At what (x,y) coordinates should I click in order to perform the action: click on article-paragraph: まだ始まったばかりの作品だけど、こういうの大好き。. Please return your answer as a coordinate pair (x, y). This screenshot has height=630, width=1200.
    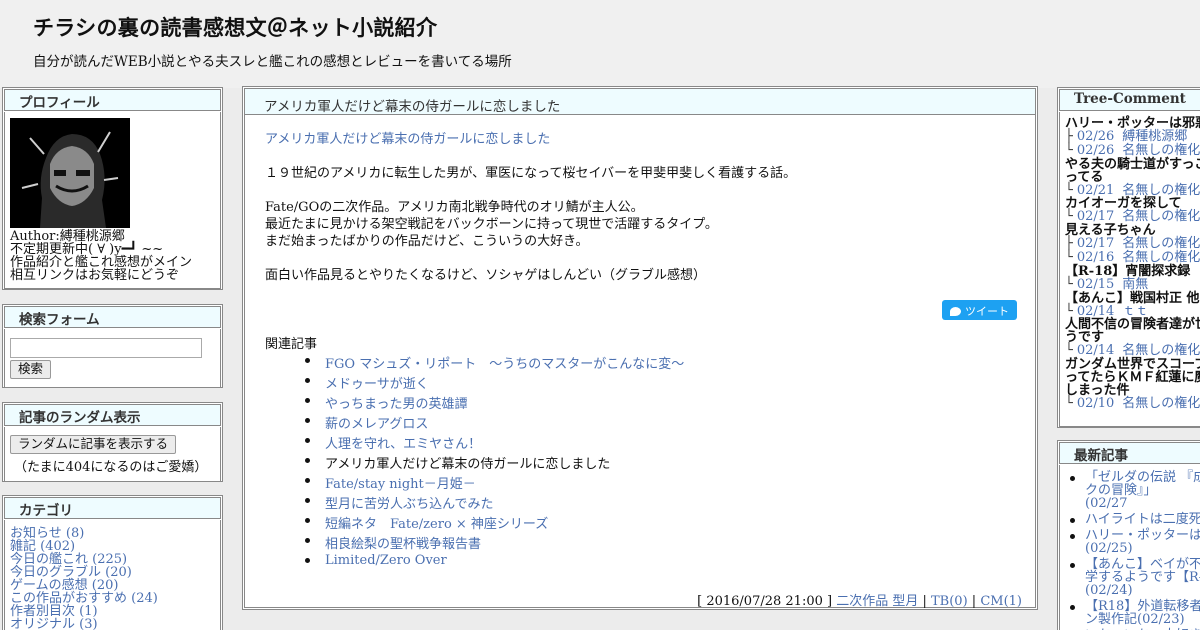
    Looking at the image, I should click on (427, 241).